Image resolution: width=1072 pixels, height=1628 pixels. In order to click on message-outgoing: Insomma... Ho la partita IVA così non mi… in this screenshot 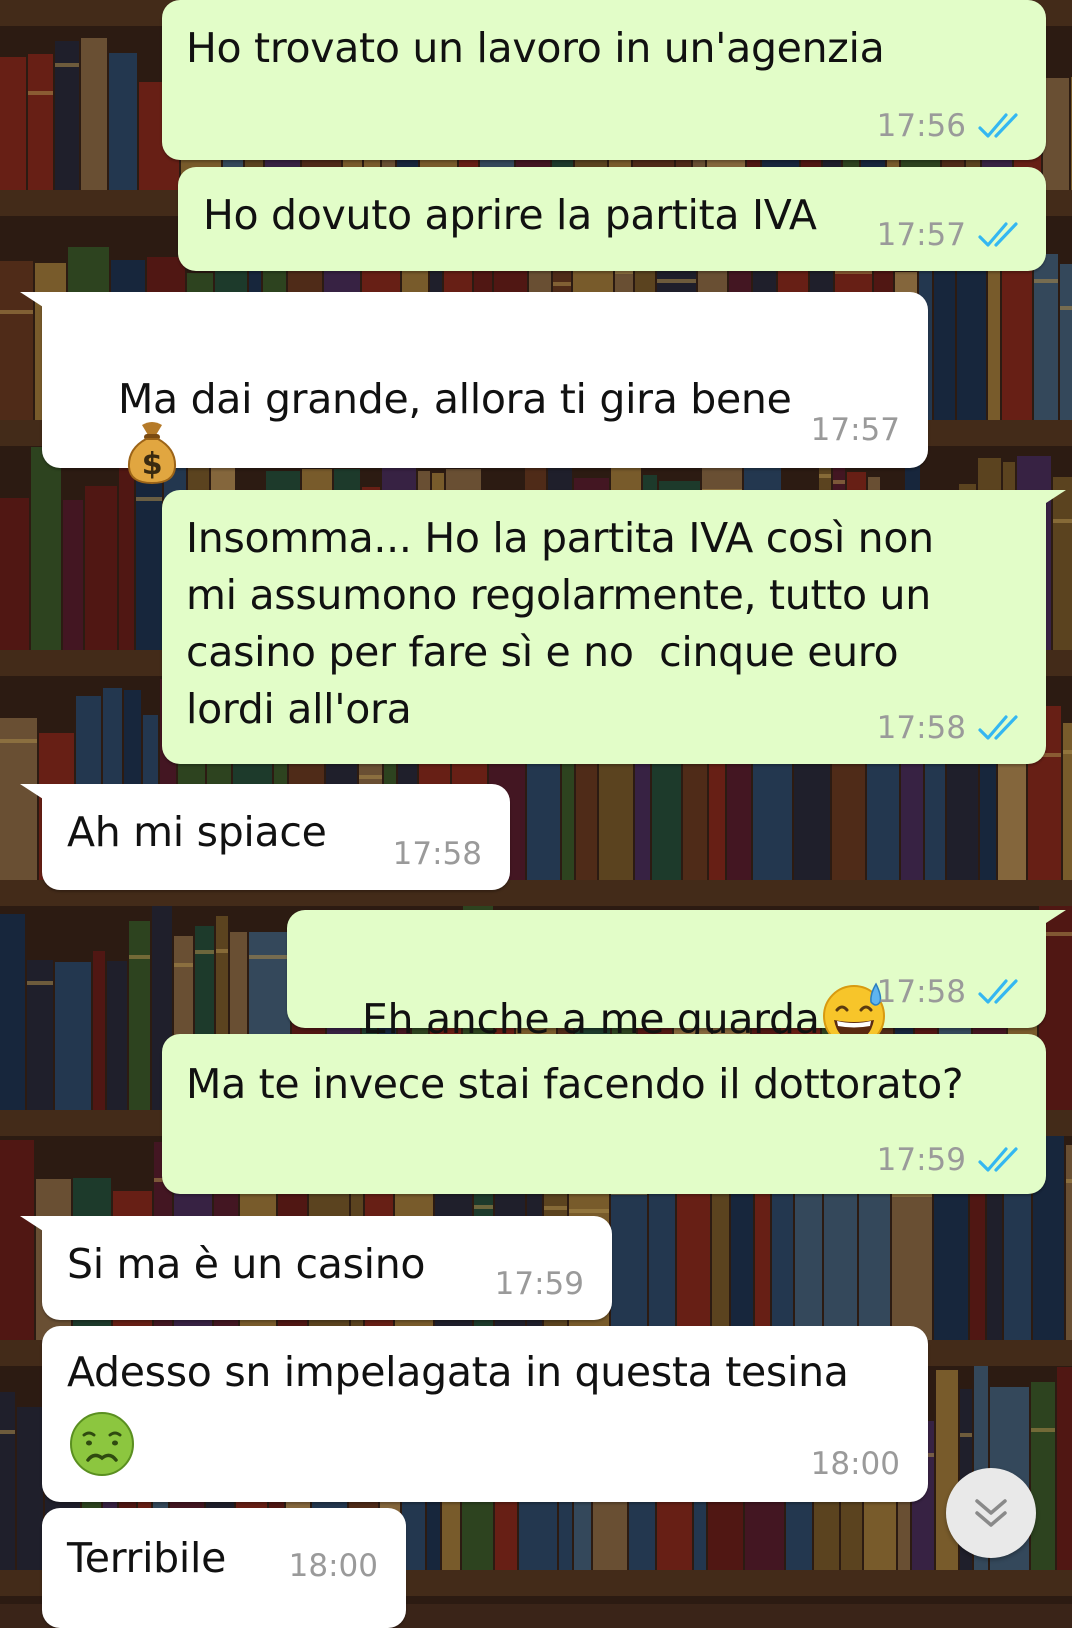, I will do `click(614, 627)`.